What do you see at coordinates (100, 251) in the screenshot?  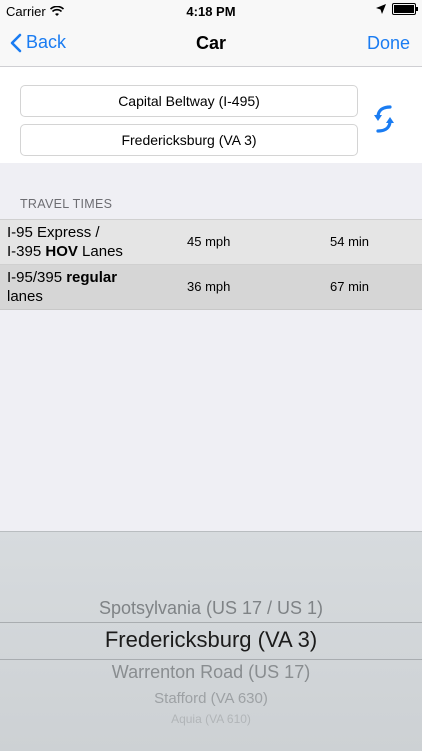 I see `route-text: Lanes` at bounding box center [100, 251].